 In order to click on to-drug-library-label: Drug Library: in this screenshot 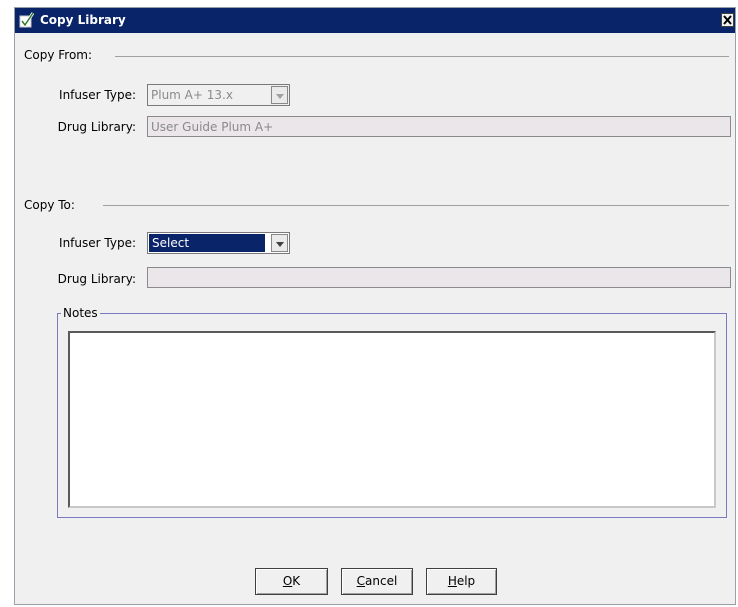, I will do `click(96, 279)`.